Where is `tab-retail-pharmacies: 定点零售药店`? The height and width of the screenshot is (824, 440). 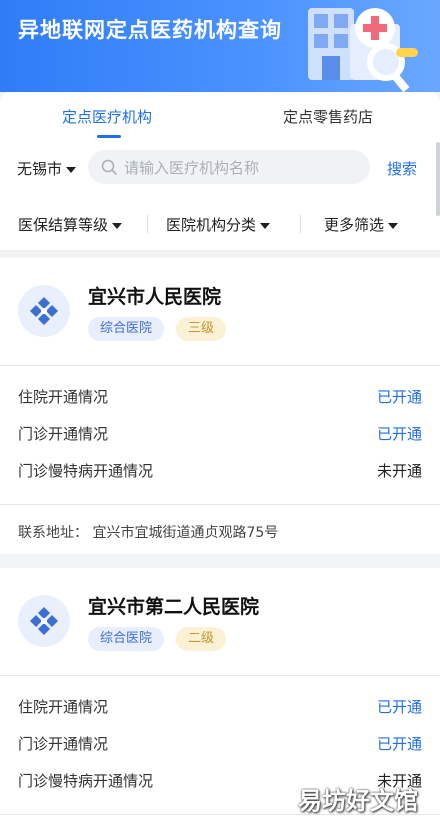 tab-retail-pharmacies: 定点零售药店 is located at coordinates (328, 116).